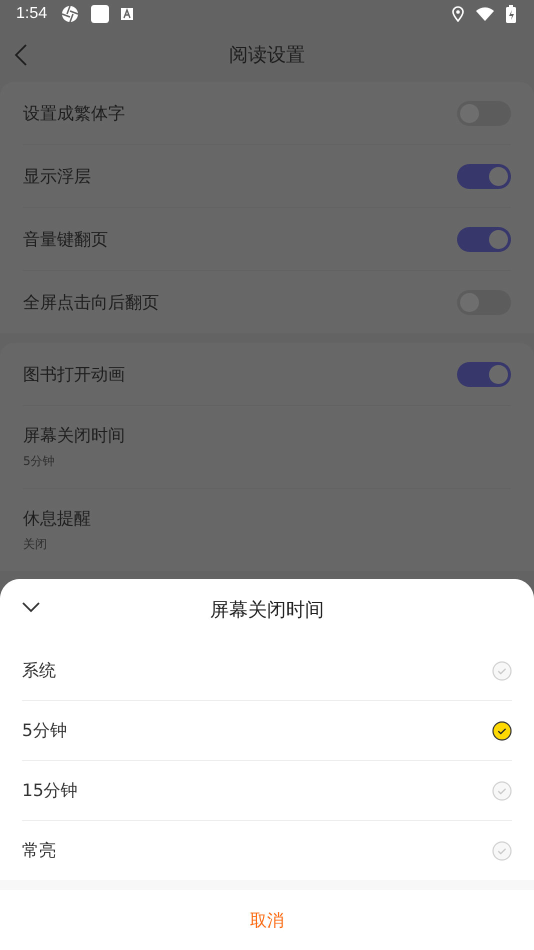 The image size is (534, 950). I want to click on setting-label: 音量键翻页, so click(65, 239).